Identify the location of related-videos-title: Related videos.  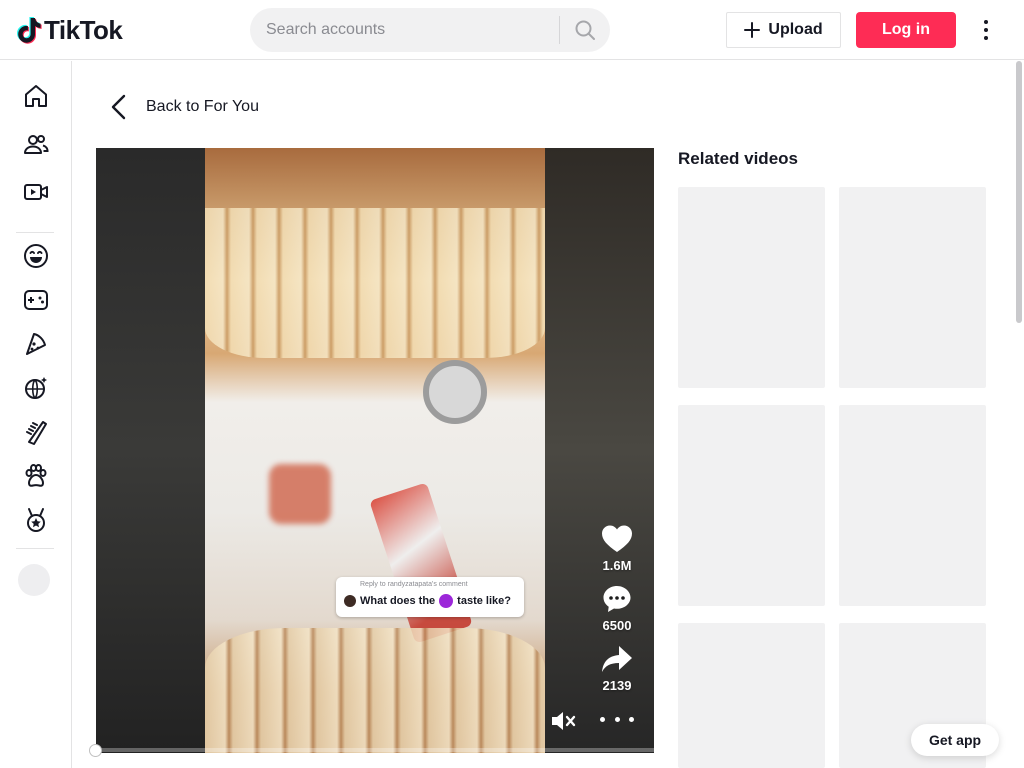
(738, 158).